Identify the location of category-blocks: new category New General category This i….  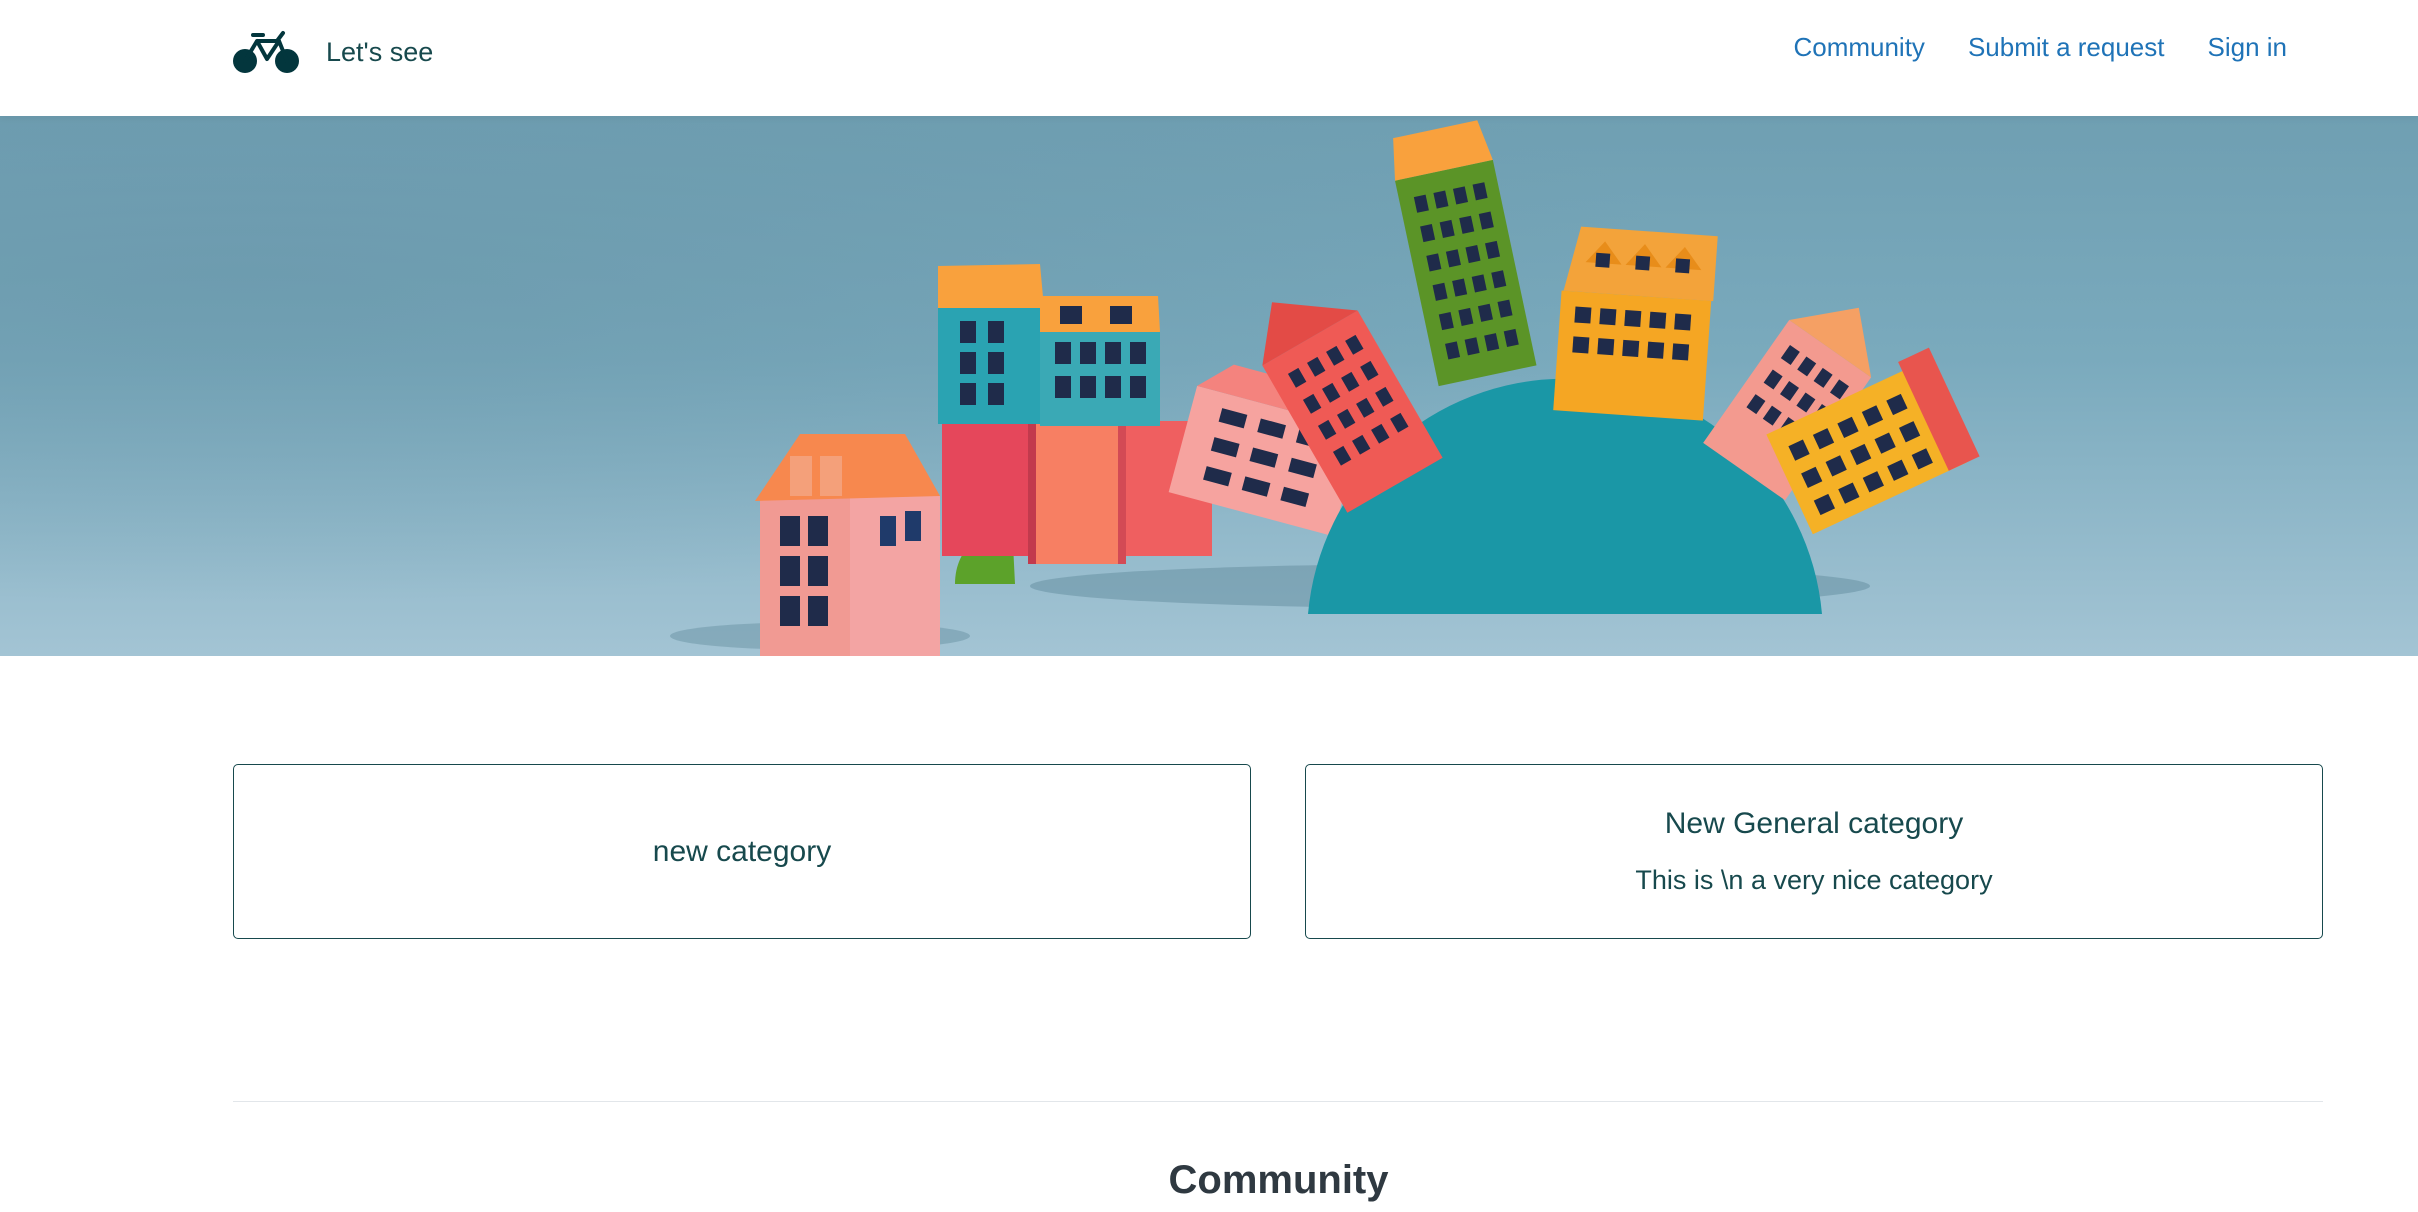
(1278, 851).